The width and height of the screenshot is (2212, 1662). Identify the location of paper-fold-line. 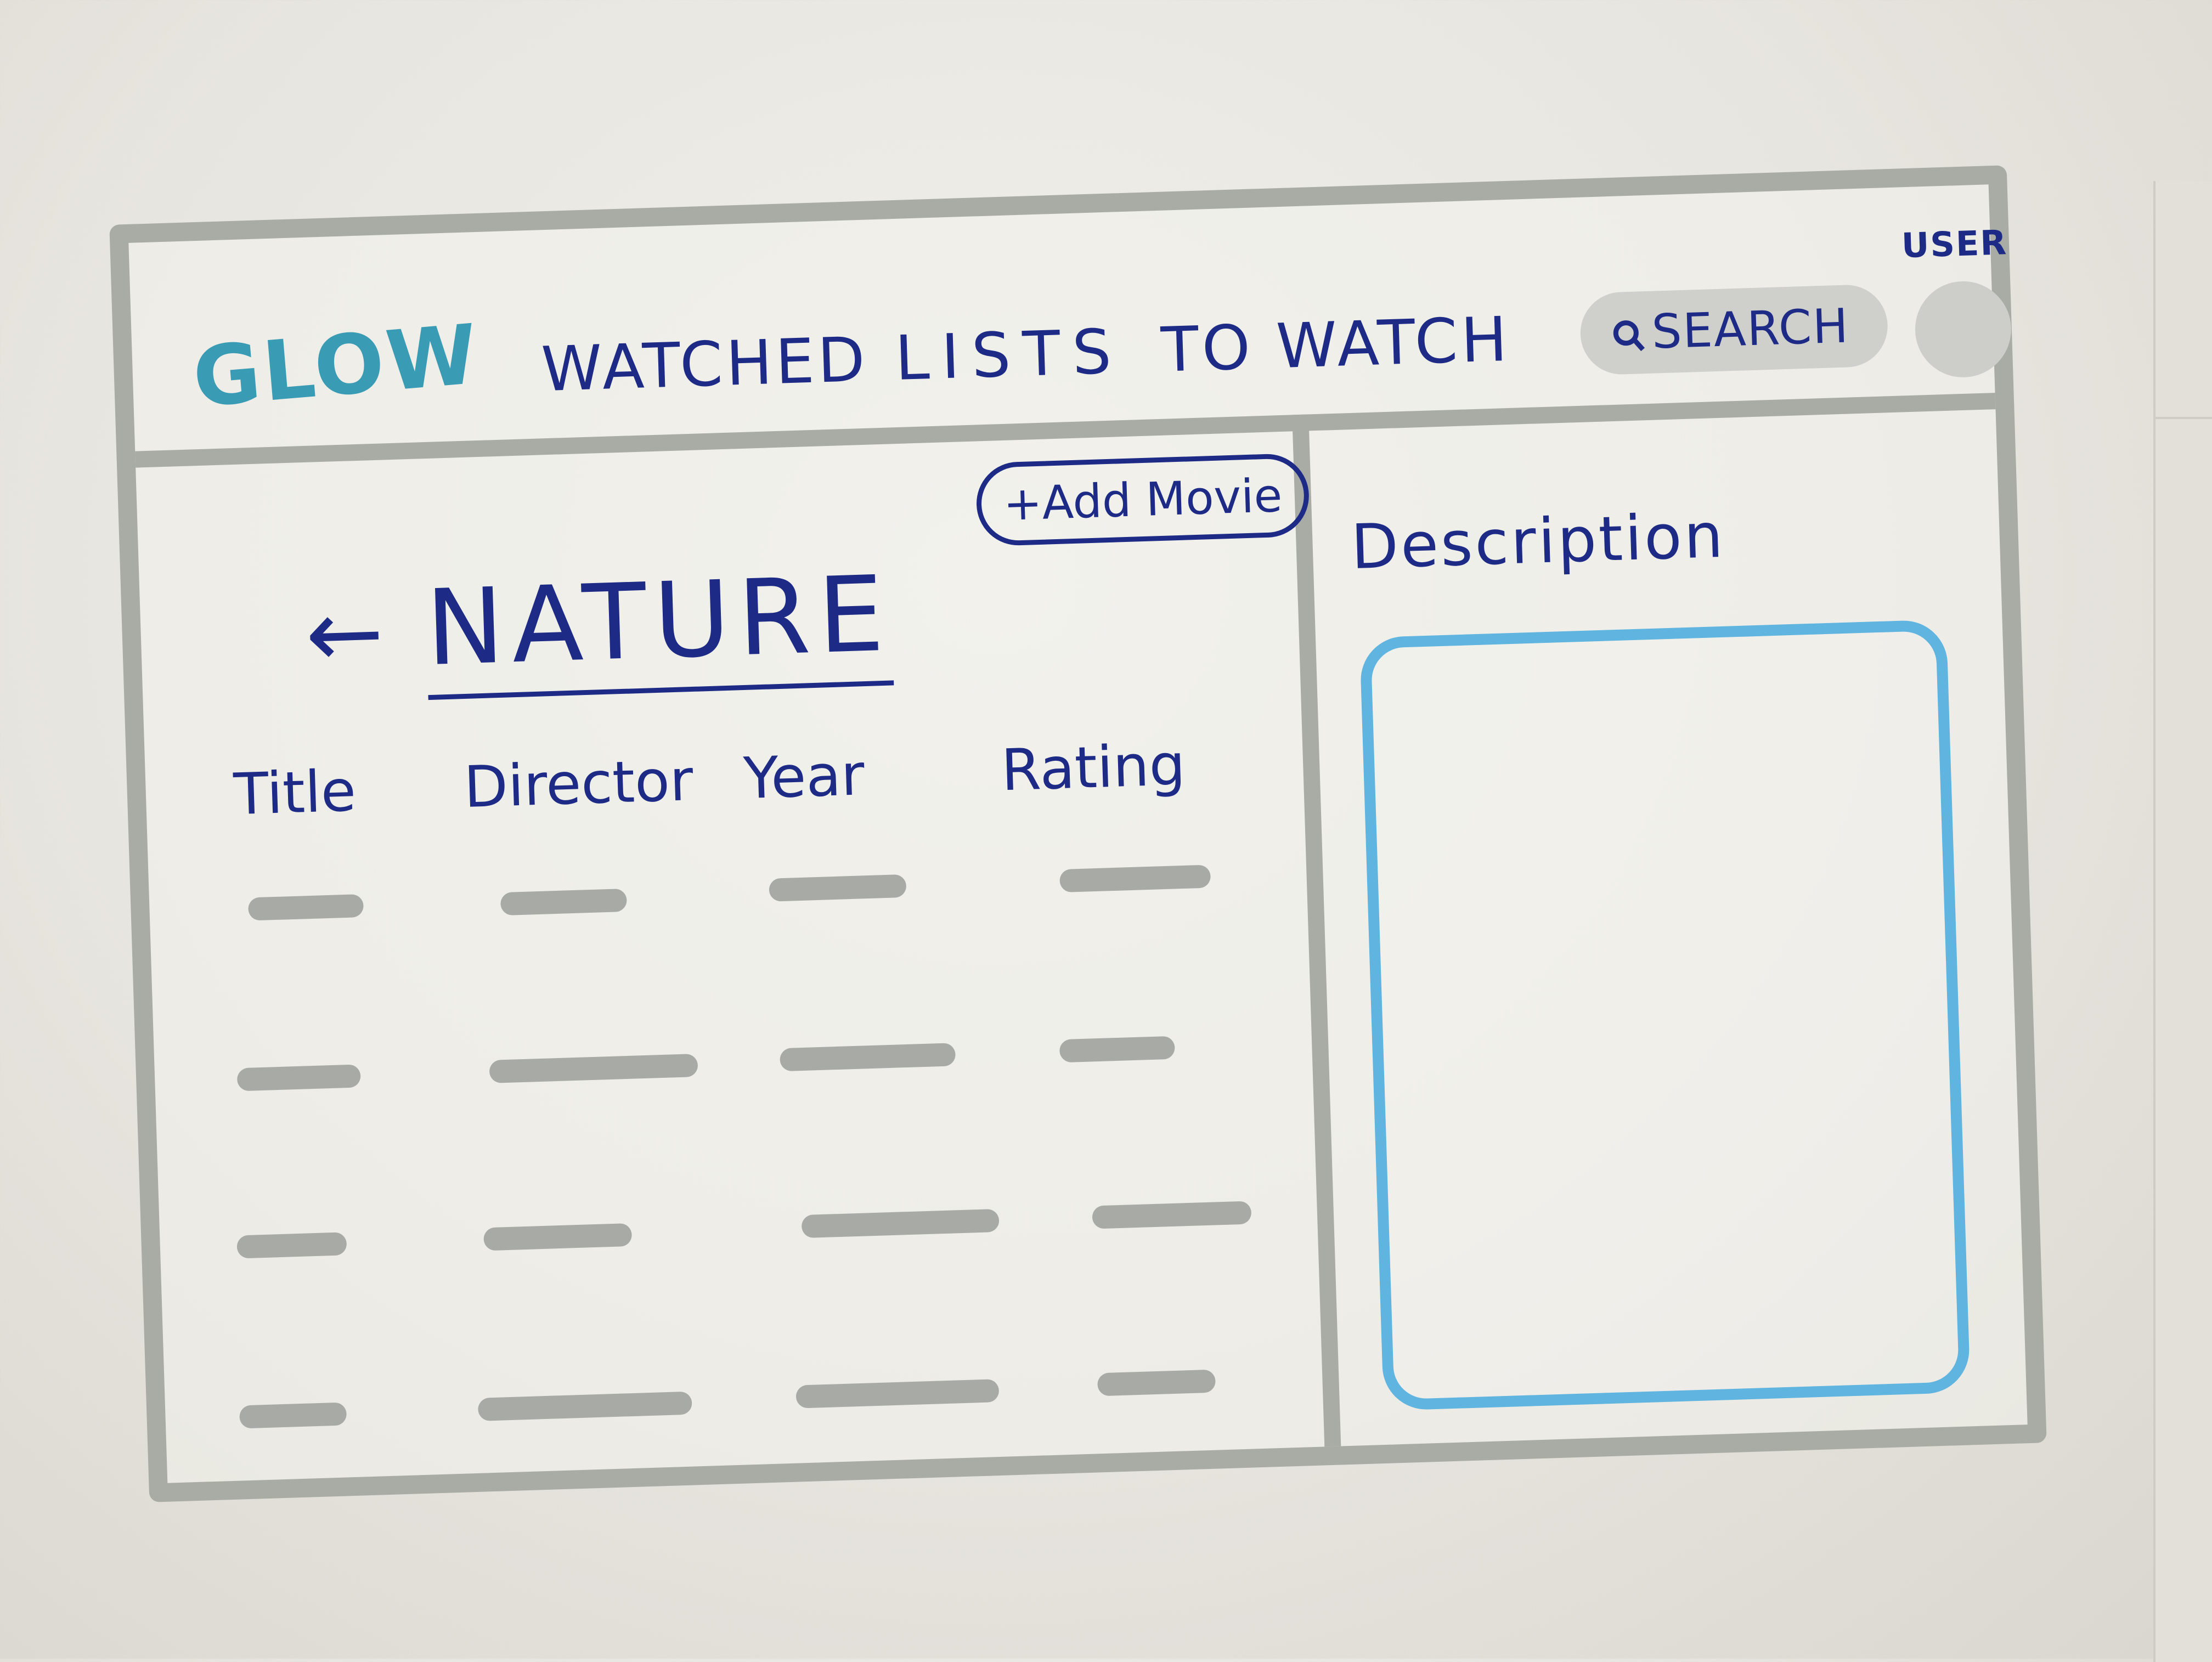
(2182, 418).